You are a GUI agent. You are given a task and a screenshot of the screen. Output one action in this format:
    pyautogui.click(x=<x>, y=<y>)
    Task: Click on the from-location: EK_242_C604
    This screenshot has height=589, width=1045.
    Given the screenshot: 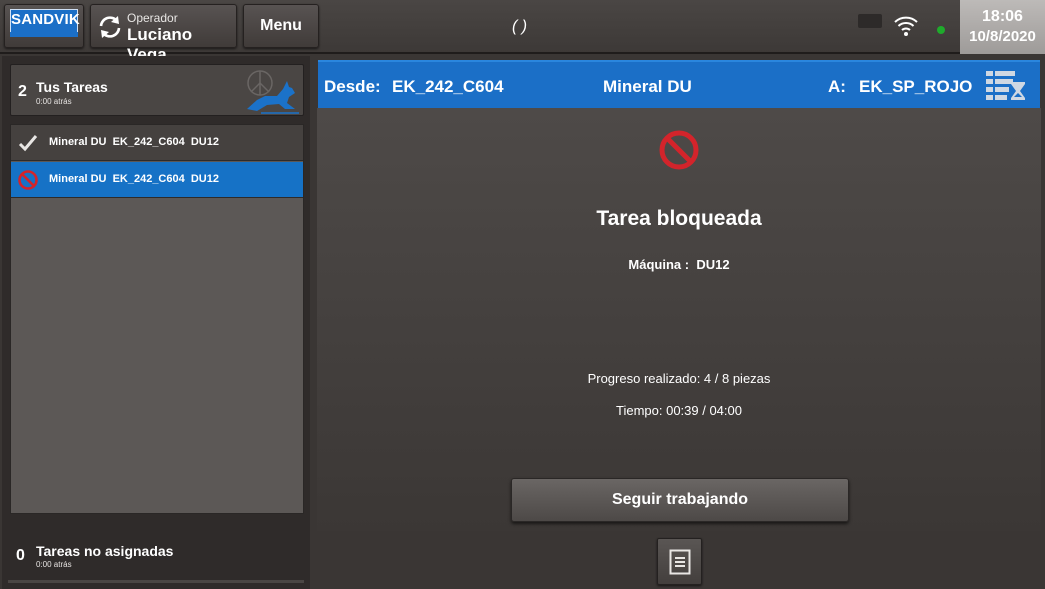 What is the action you would take?
    pyautogui.click(x=448, y=86)
    